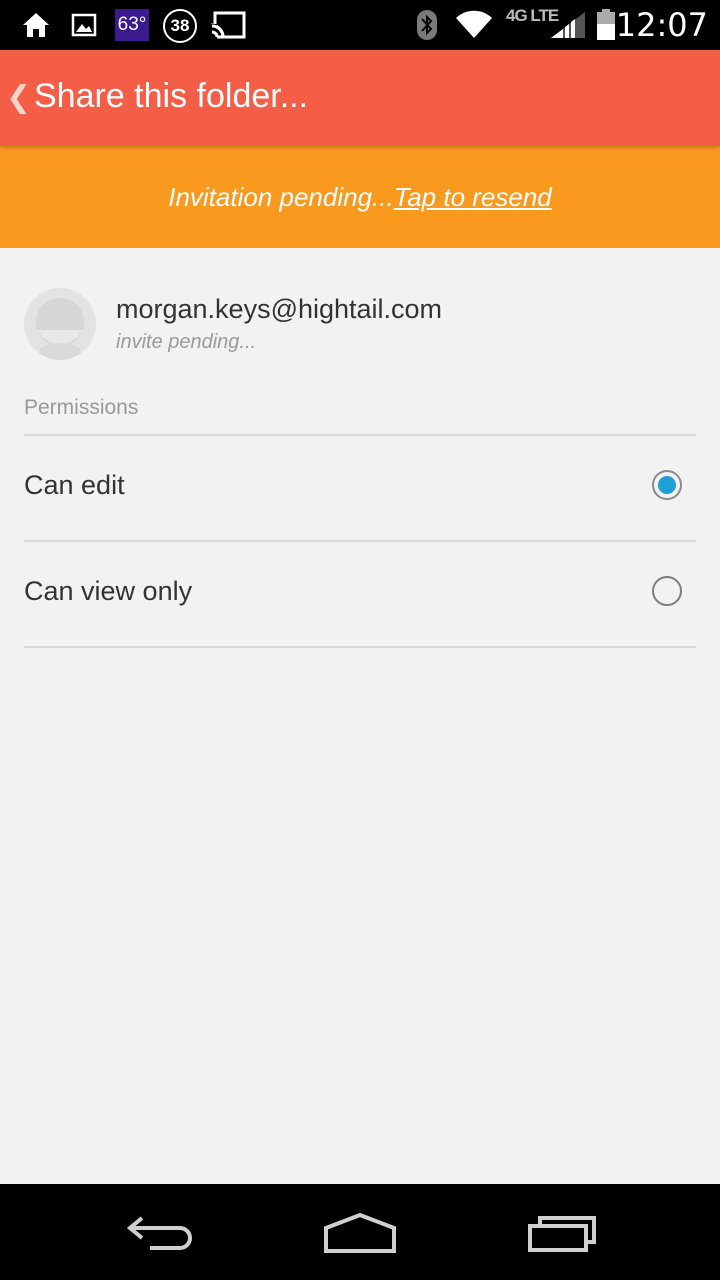  What do you see at coordinates (427, 25) in the screenshot?
I see `bluetooth-icon` at bounding box center [427, 25].